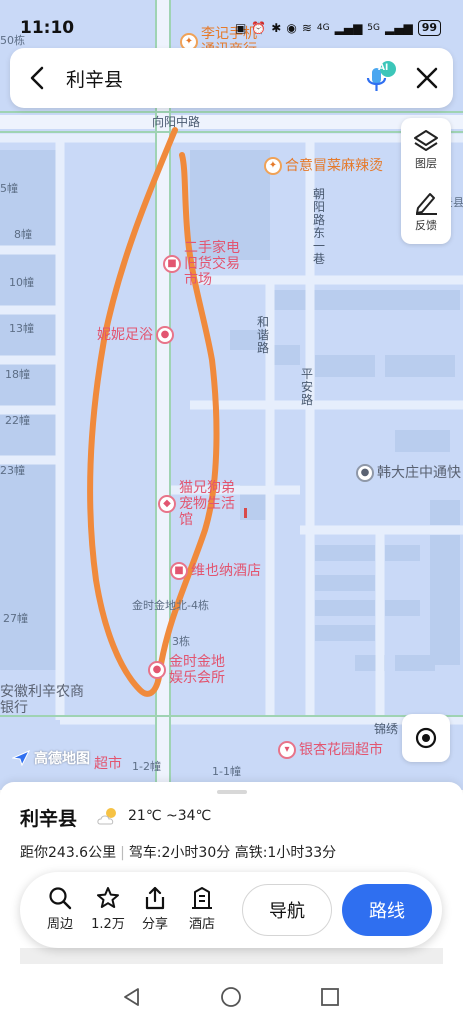  Describe the element at coordinates (399, 28) in the screenshot. I see `signal-icon-2: ▂▄▆` at that location.